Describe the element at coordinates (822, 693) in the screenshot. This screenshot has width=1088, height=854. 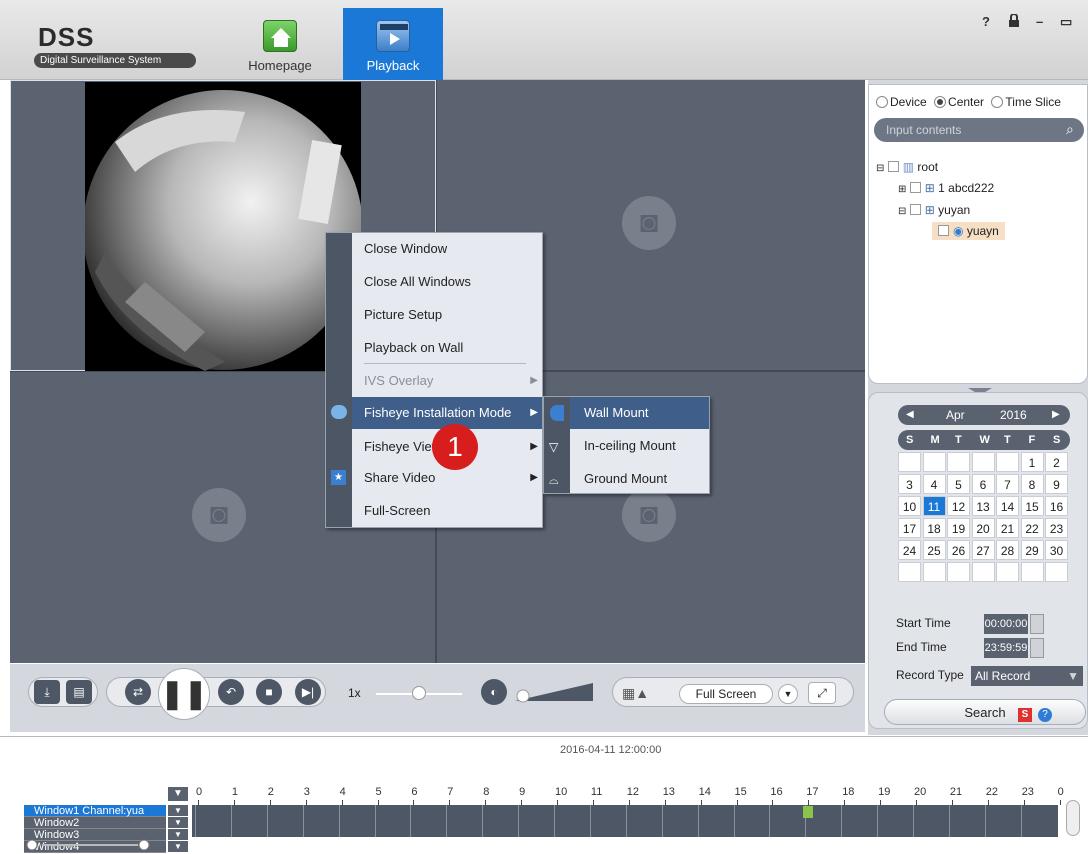
I see `fullscreen-toggle-icon: ⤢` at that location.